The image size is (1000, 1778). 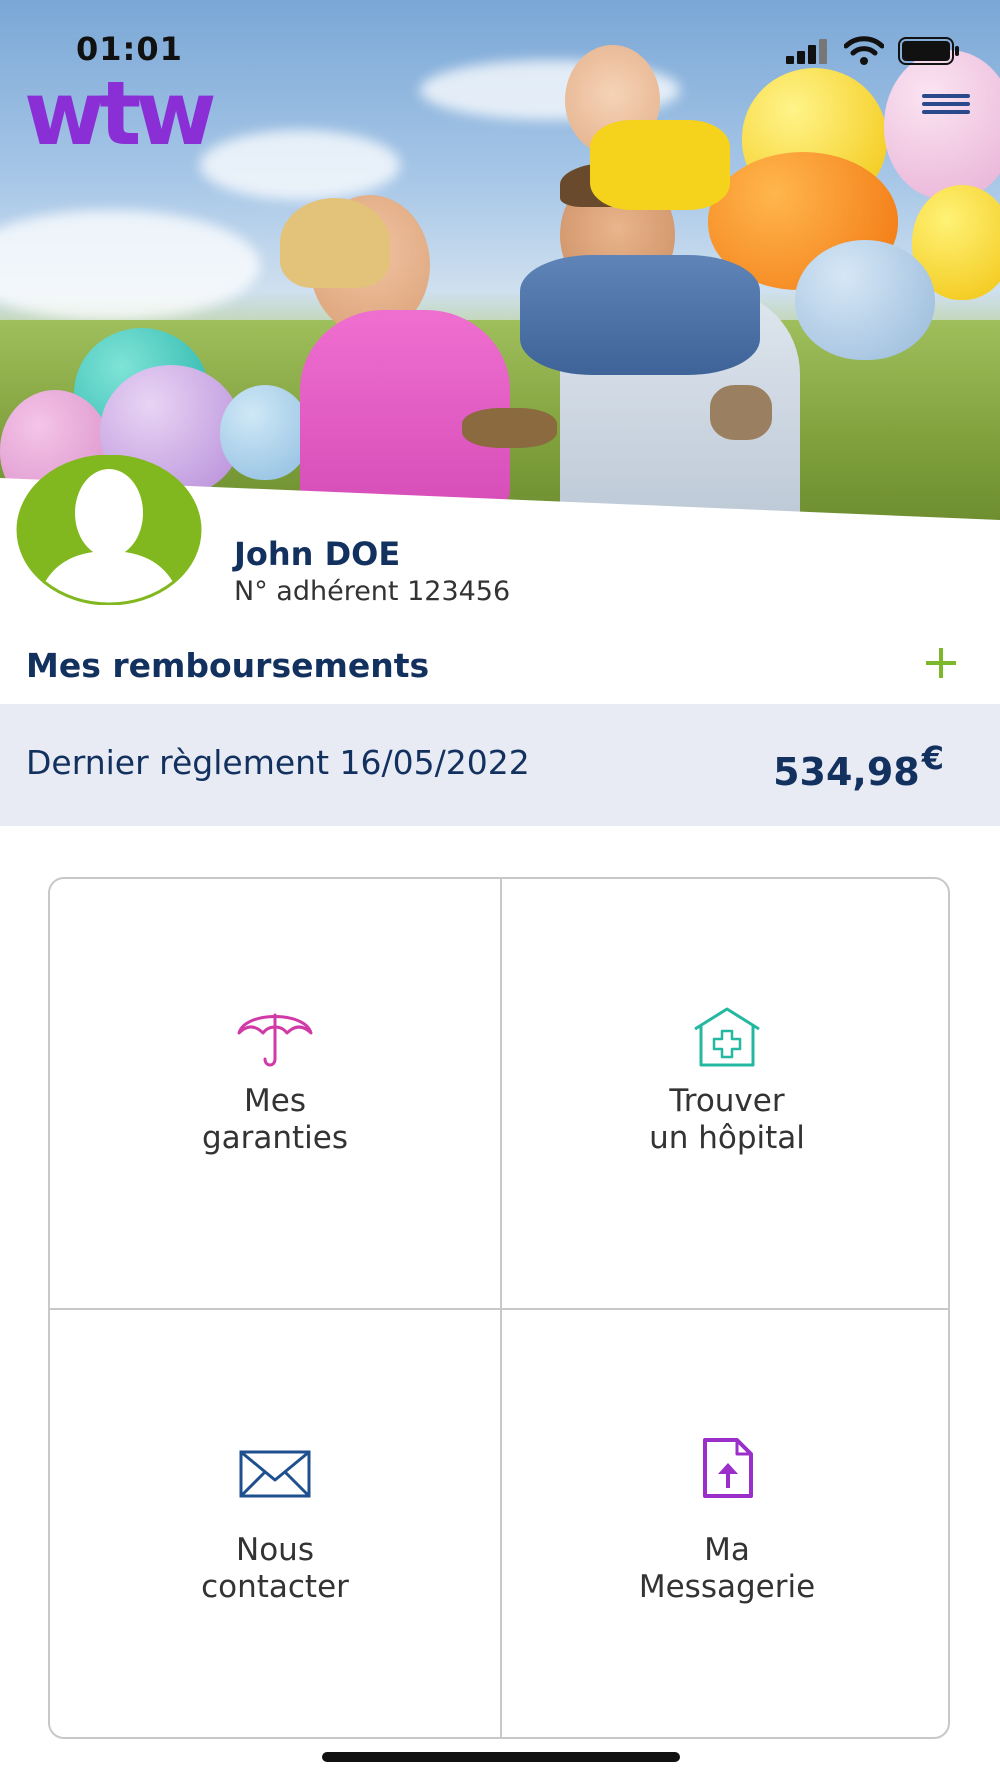 What do you see at coordinates (278, 762) in the screenshot?
I see `last-payment-label: Dernier règlement 16/05/2022` at bounding box center [278, 762].